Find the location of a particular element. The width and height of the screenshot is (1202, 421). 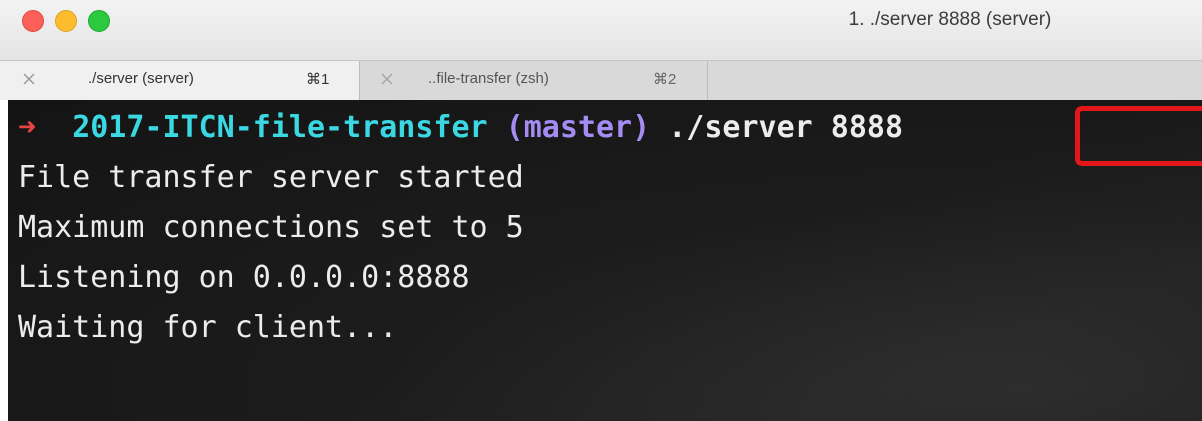

output-line: File transfer server started is located at coordinates (271, 177).